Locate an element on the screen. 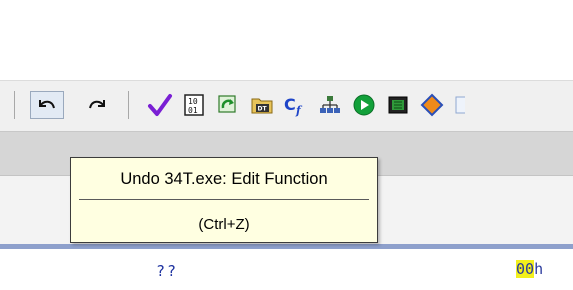  tooltip-divider is located at coordinates (224, 199).